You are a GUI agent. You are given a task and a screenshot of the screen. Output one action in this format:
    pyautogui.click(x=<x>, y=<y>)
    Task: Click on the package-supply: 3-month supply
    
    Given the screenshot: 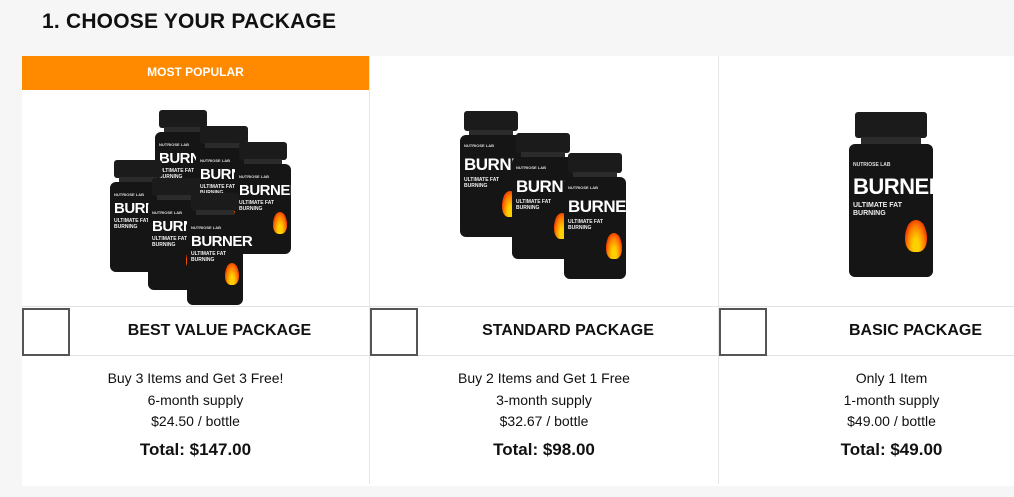 What is the action you would take?
    pyautogui.click(x=544, y=399)
    